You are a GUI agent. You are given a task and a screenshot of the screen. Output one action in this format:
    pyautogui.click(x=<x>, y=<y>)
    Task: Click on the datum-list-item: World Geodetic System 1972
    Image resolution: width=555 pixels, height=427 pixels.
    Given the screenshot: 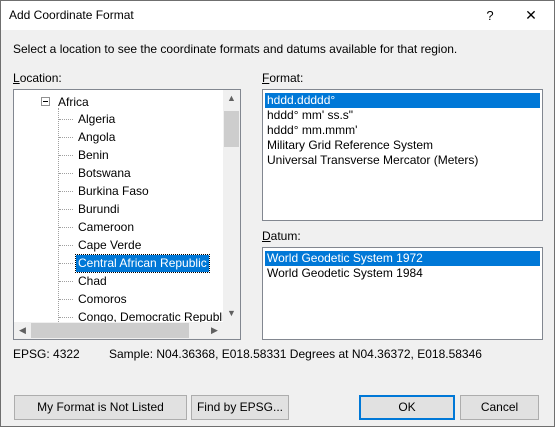 What is the action you would take?
    pyautogui.click(x=402, y=258)
    